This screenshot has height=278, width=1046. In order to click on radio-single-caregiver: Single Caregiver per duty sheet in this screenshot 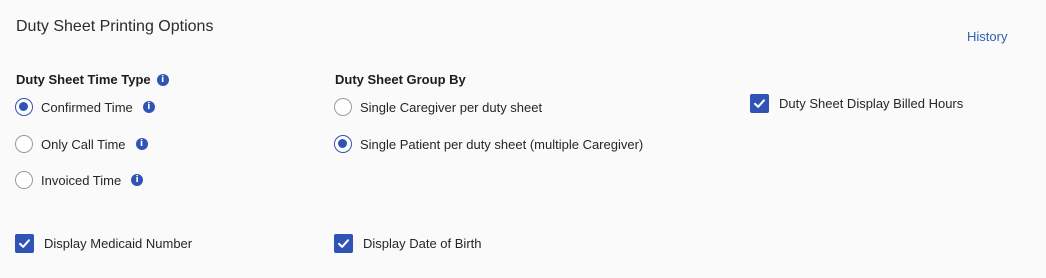, I will do `click(438, 107)`.